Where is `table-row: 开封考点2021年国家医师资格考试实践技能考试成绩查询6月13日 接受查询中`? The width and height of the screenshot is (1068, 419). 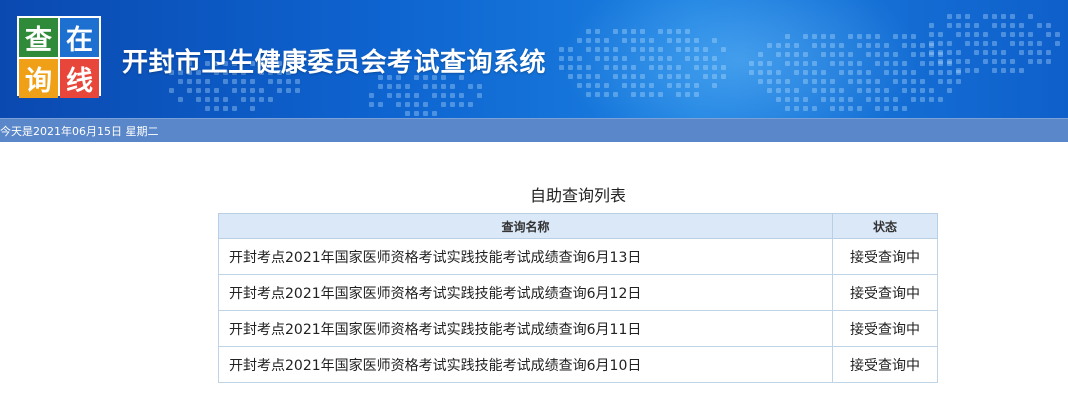 table-row: 开封考点2021年国家医师资格考试实践技能考试成绩查询6月13日 接受查询中 is located at coordinates (578, 256).